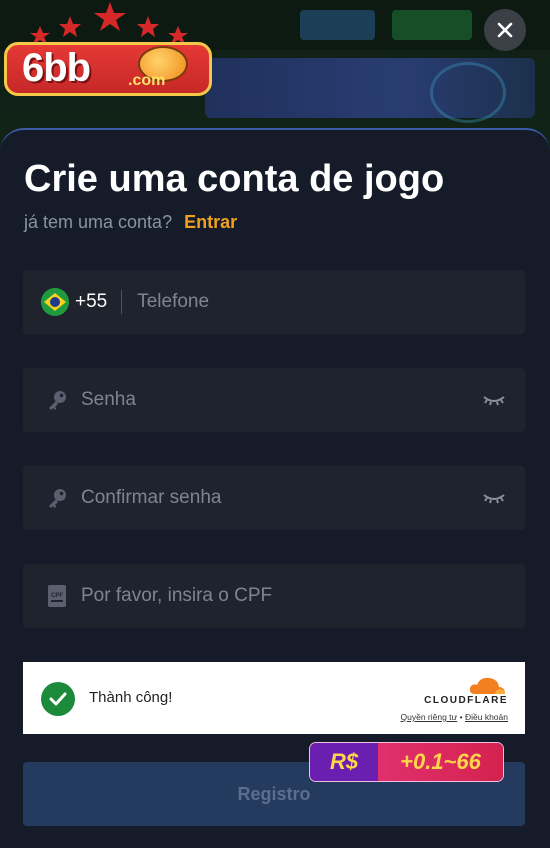  What do you see at coordinates (91, 302) in the screenshot?
I see `country-code: +55` at bounding box center [91, 302].